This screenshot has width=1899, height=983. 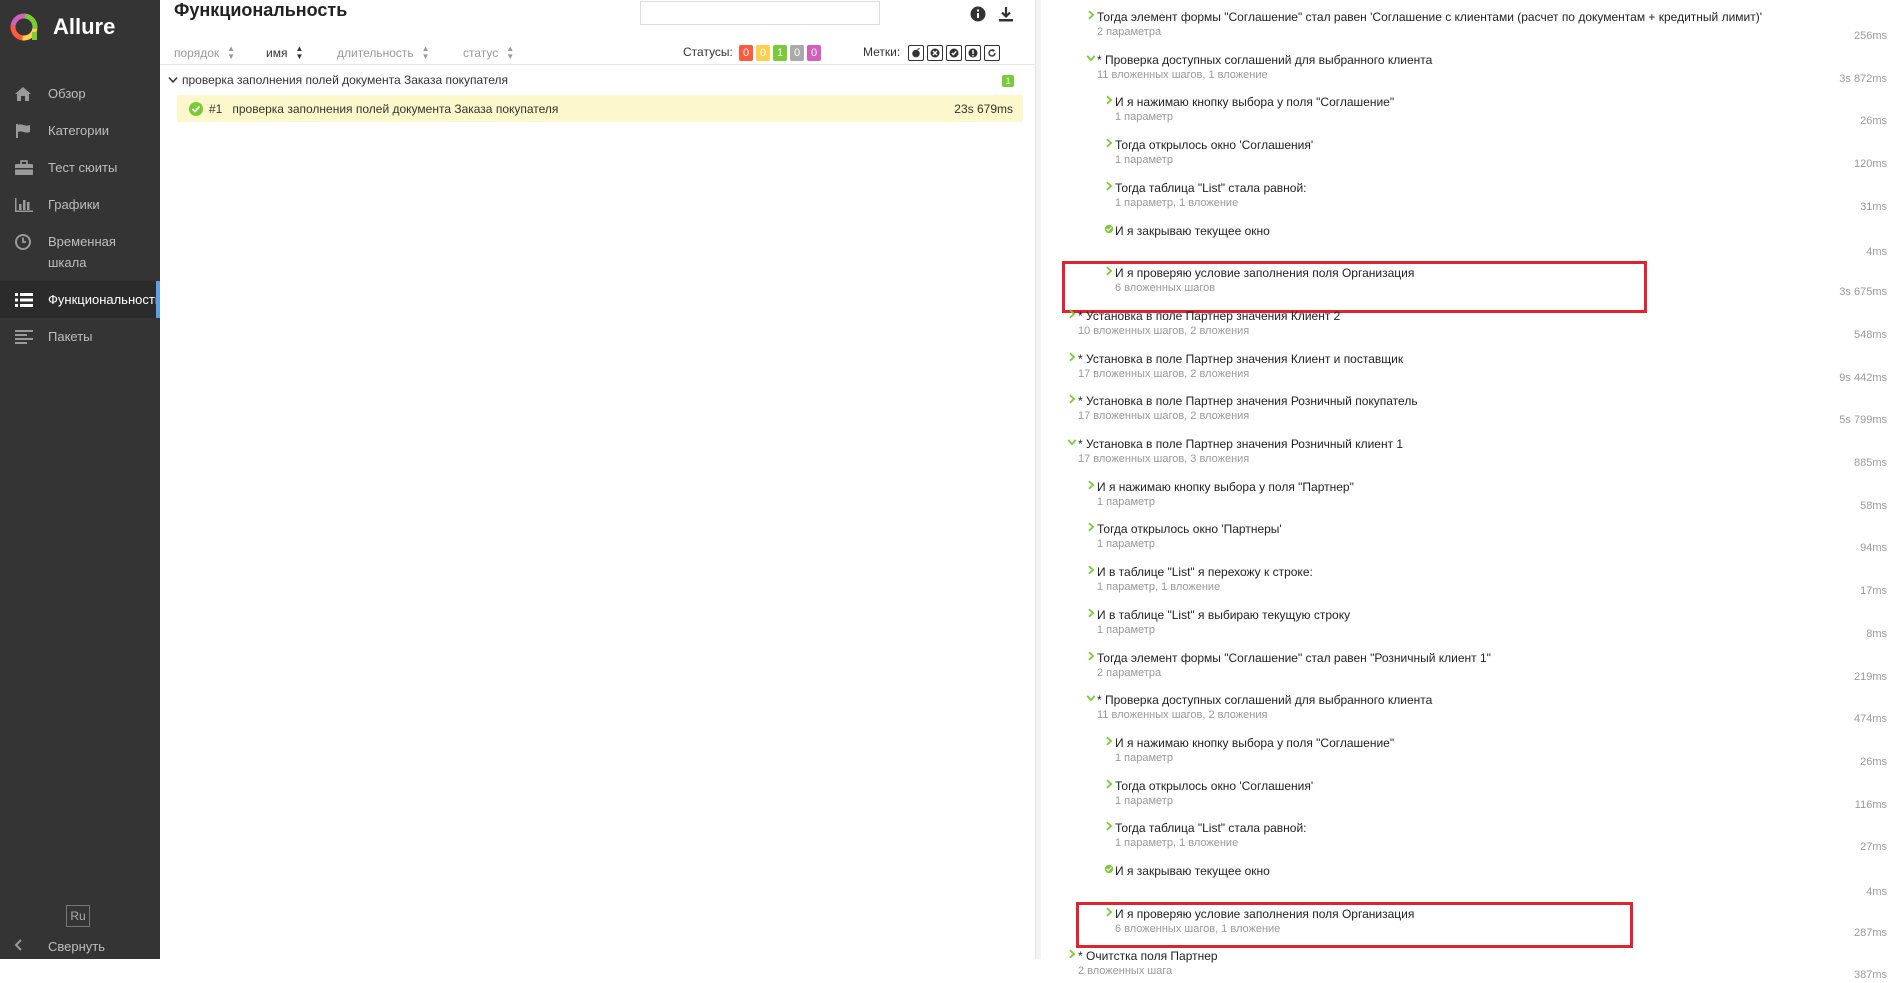 I want to click on step-duration: 27ms, so click(x=1873, y=847).